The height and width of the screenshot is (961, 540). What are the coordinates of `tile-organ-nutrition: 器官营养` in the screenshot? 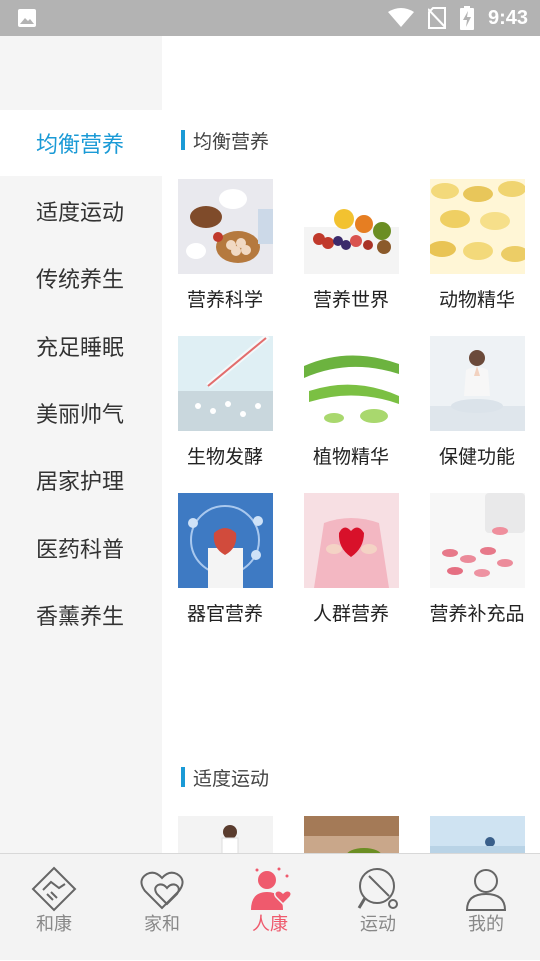 It's located at (225, 559).